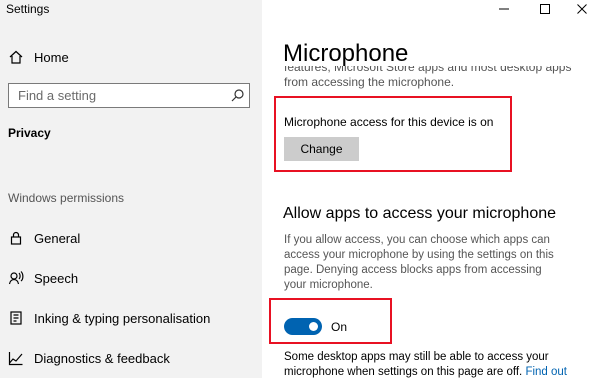  Describe the element at coordinates (346, 53) in the screenshot. I see `page-title: Microphone` at that location.